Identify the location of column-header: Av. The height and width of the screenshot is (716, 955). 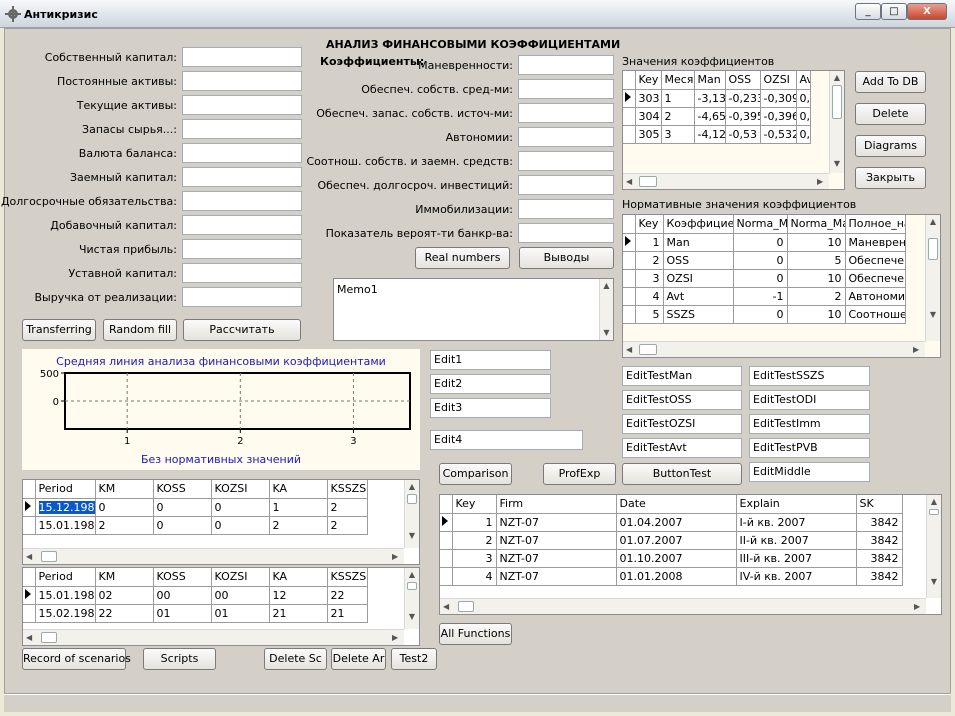
(803, 80).